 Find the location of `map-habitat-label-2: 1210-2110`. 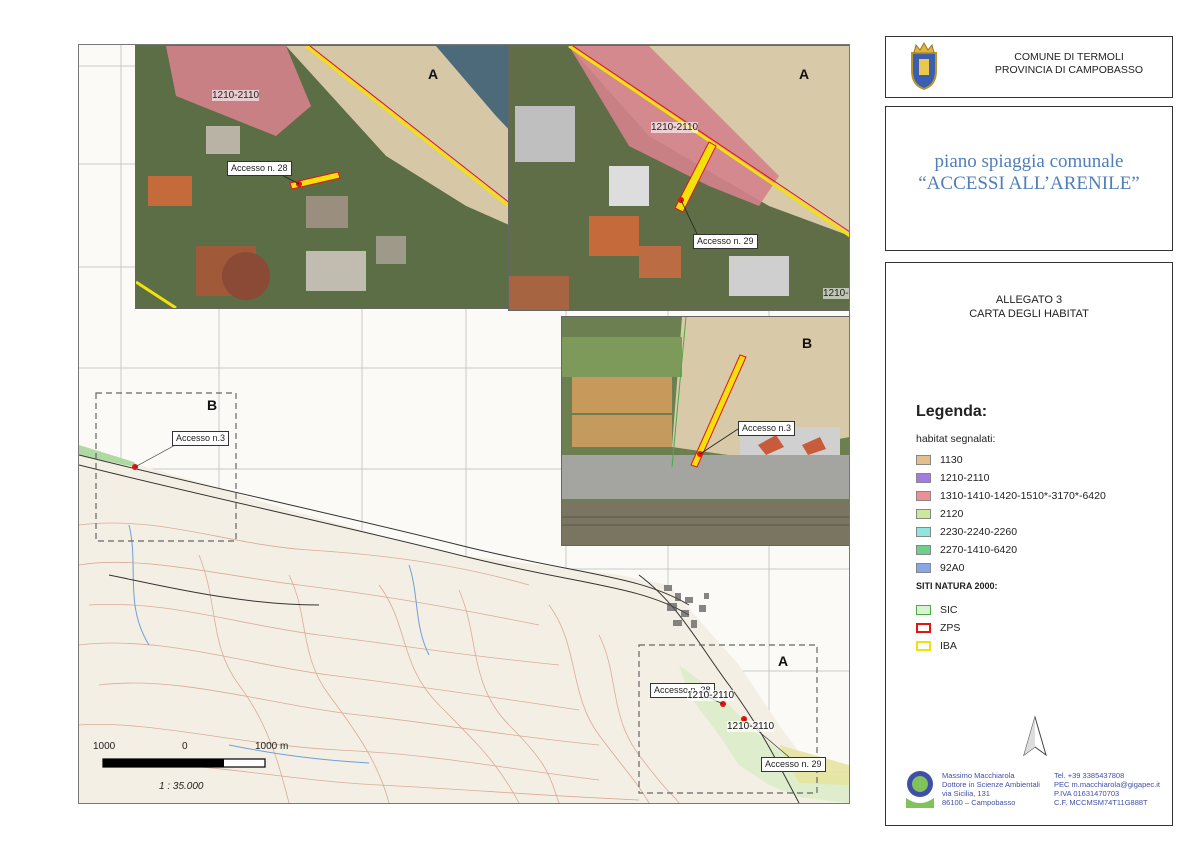

map-habitat-label-2: 1210-2110 is located at coordinates (751, 726).